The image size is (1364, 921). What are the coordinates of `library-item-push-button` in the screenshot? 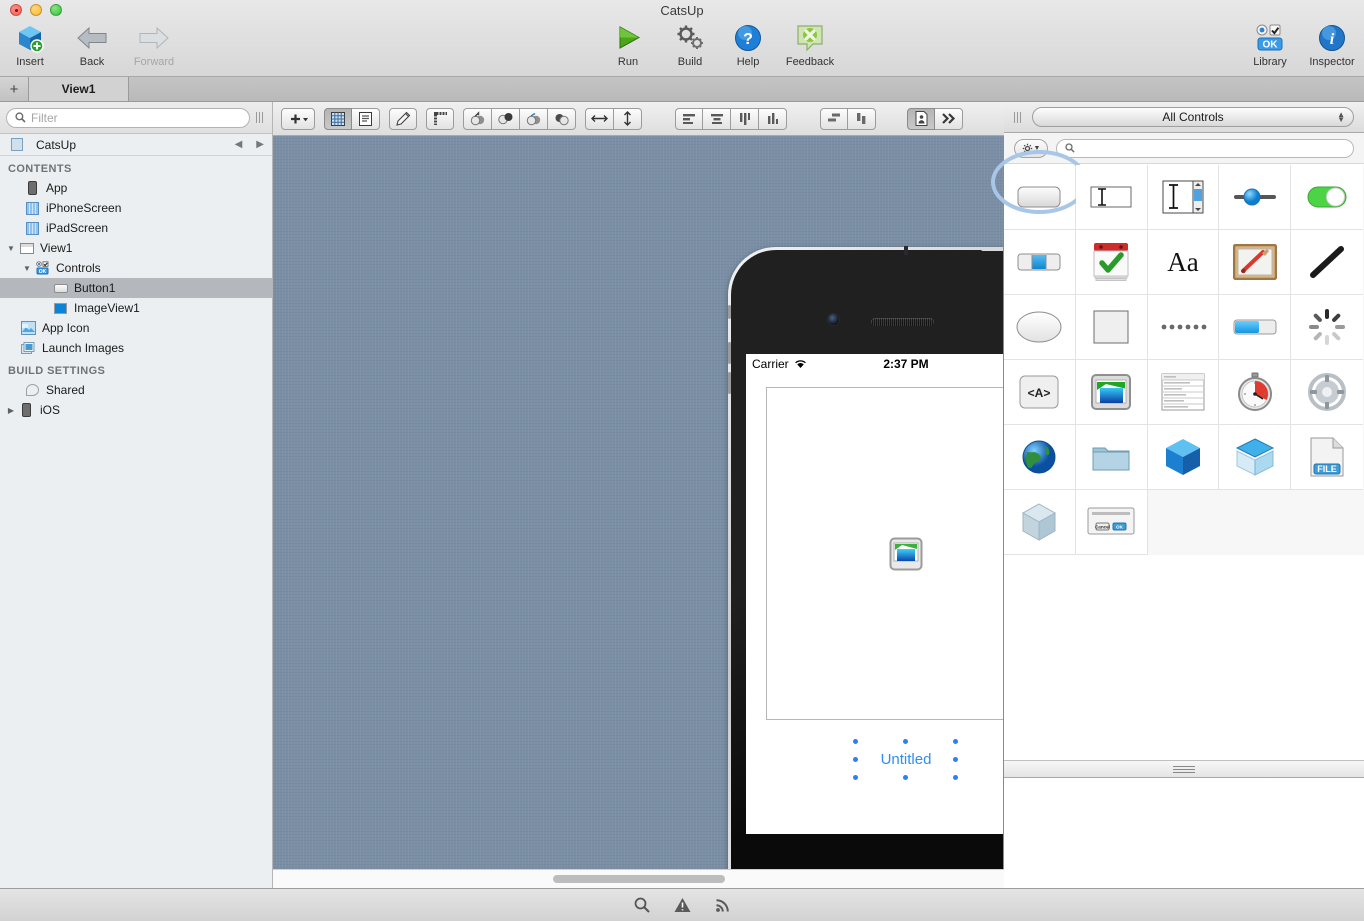 It's located at (1039, 190).